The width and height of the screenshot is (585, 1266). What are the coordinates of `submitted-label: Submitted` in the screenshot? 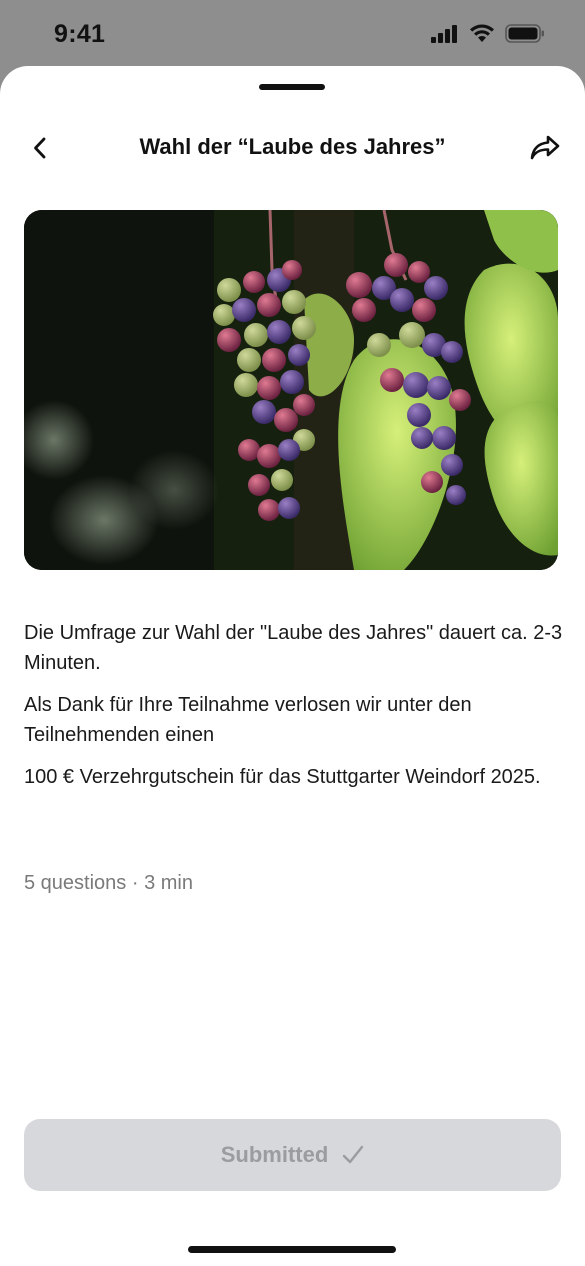 It's located at (274, 1154).